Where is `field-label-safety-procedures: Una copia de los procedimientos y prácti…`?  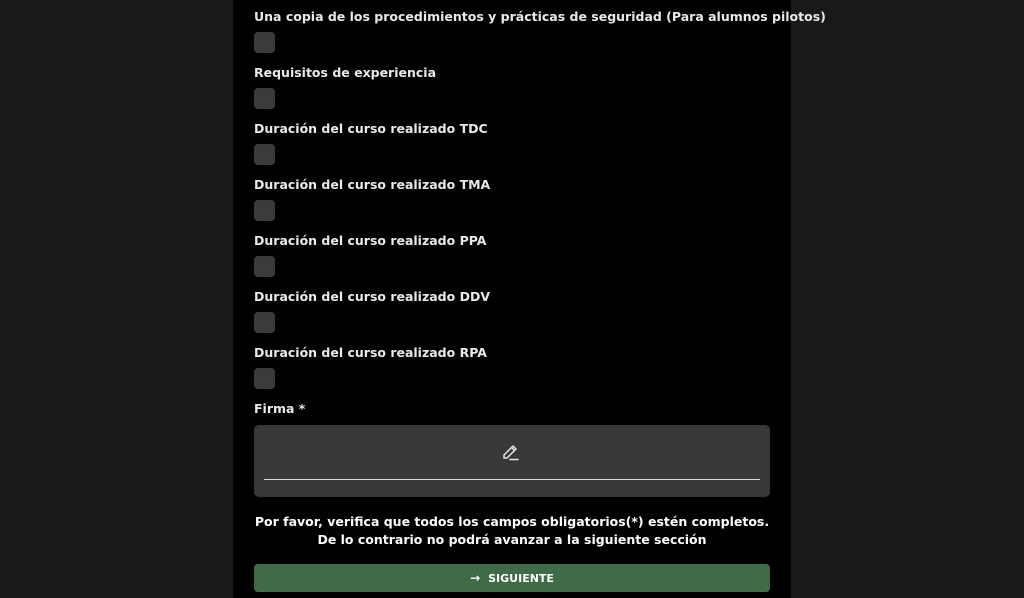 field-label-safety-procedures: Una copia de los procedimientos y prácti… is located at coordinates (540, 16).